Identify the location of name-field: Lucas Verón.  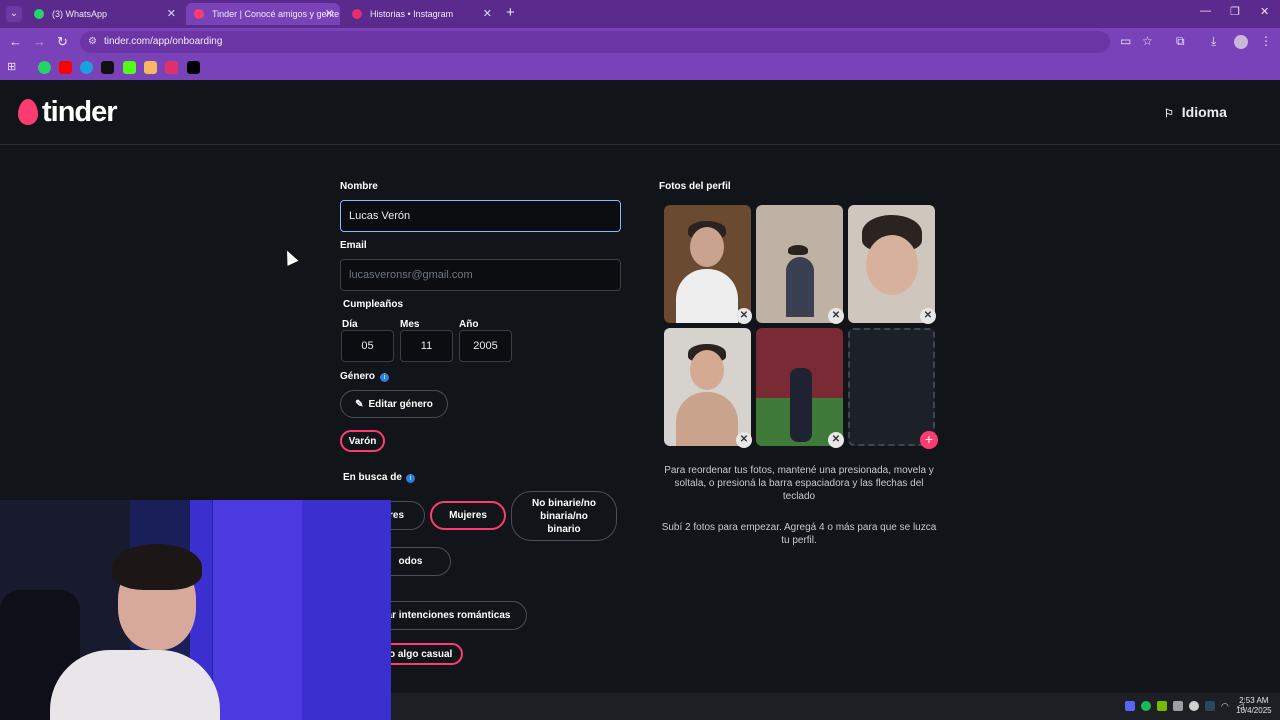
(480, 216).